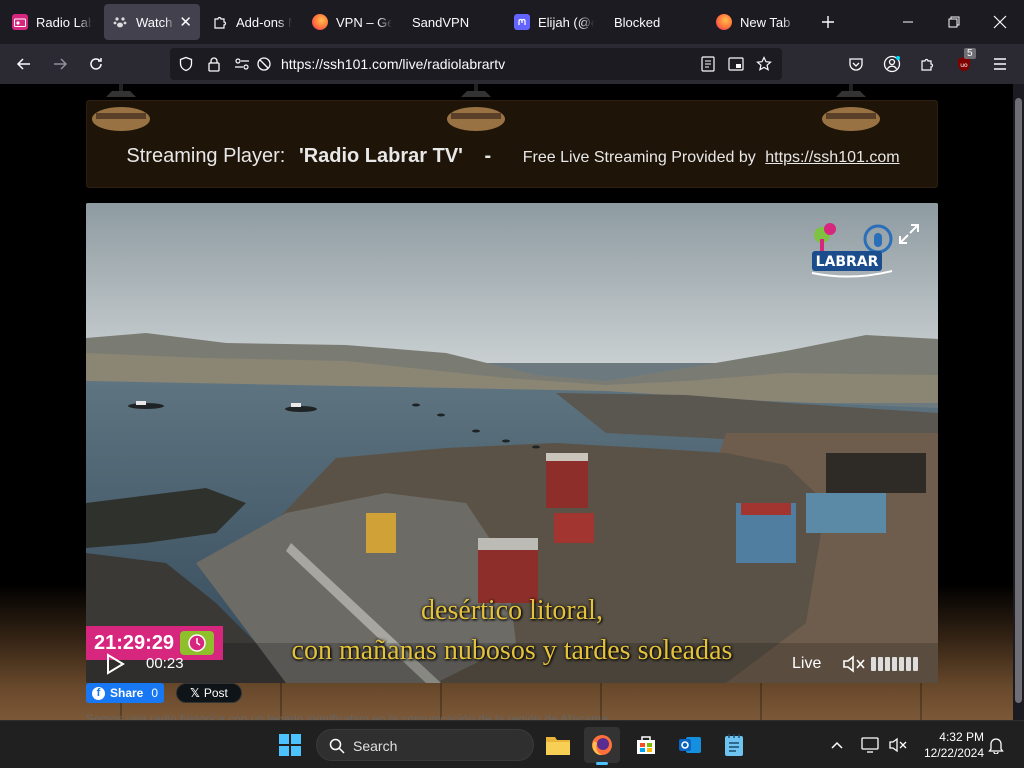  Describe the element at coordinates (185, 22) in the screenshot. I see `close-tab-icon: ✕` at that location.